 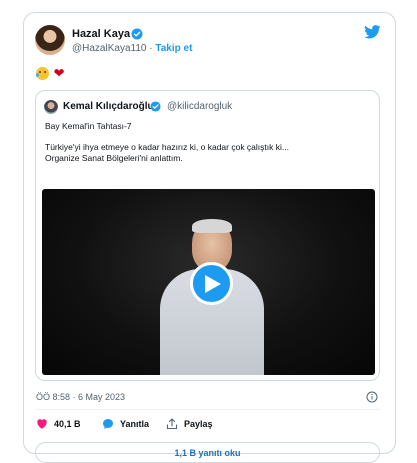 I want to click on reply-icon, so click(x=108, y=424).